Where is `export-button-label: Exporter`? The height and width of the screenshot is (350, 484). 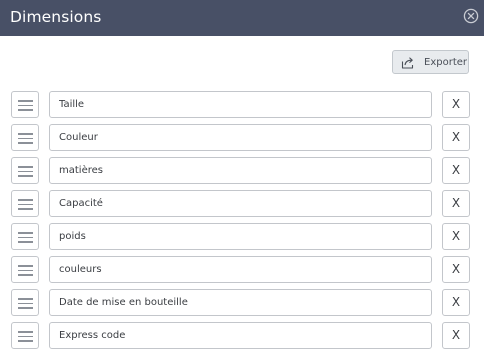
export-button-label: Exporter is located at coordinates (445, 62).